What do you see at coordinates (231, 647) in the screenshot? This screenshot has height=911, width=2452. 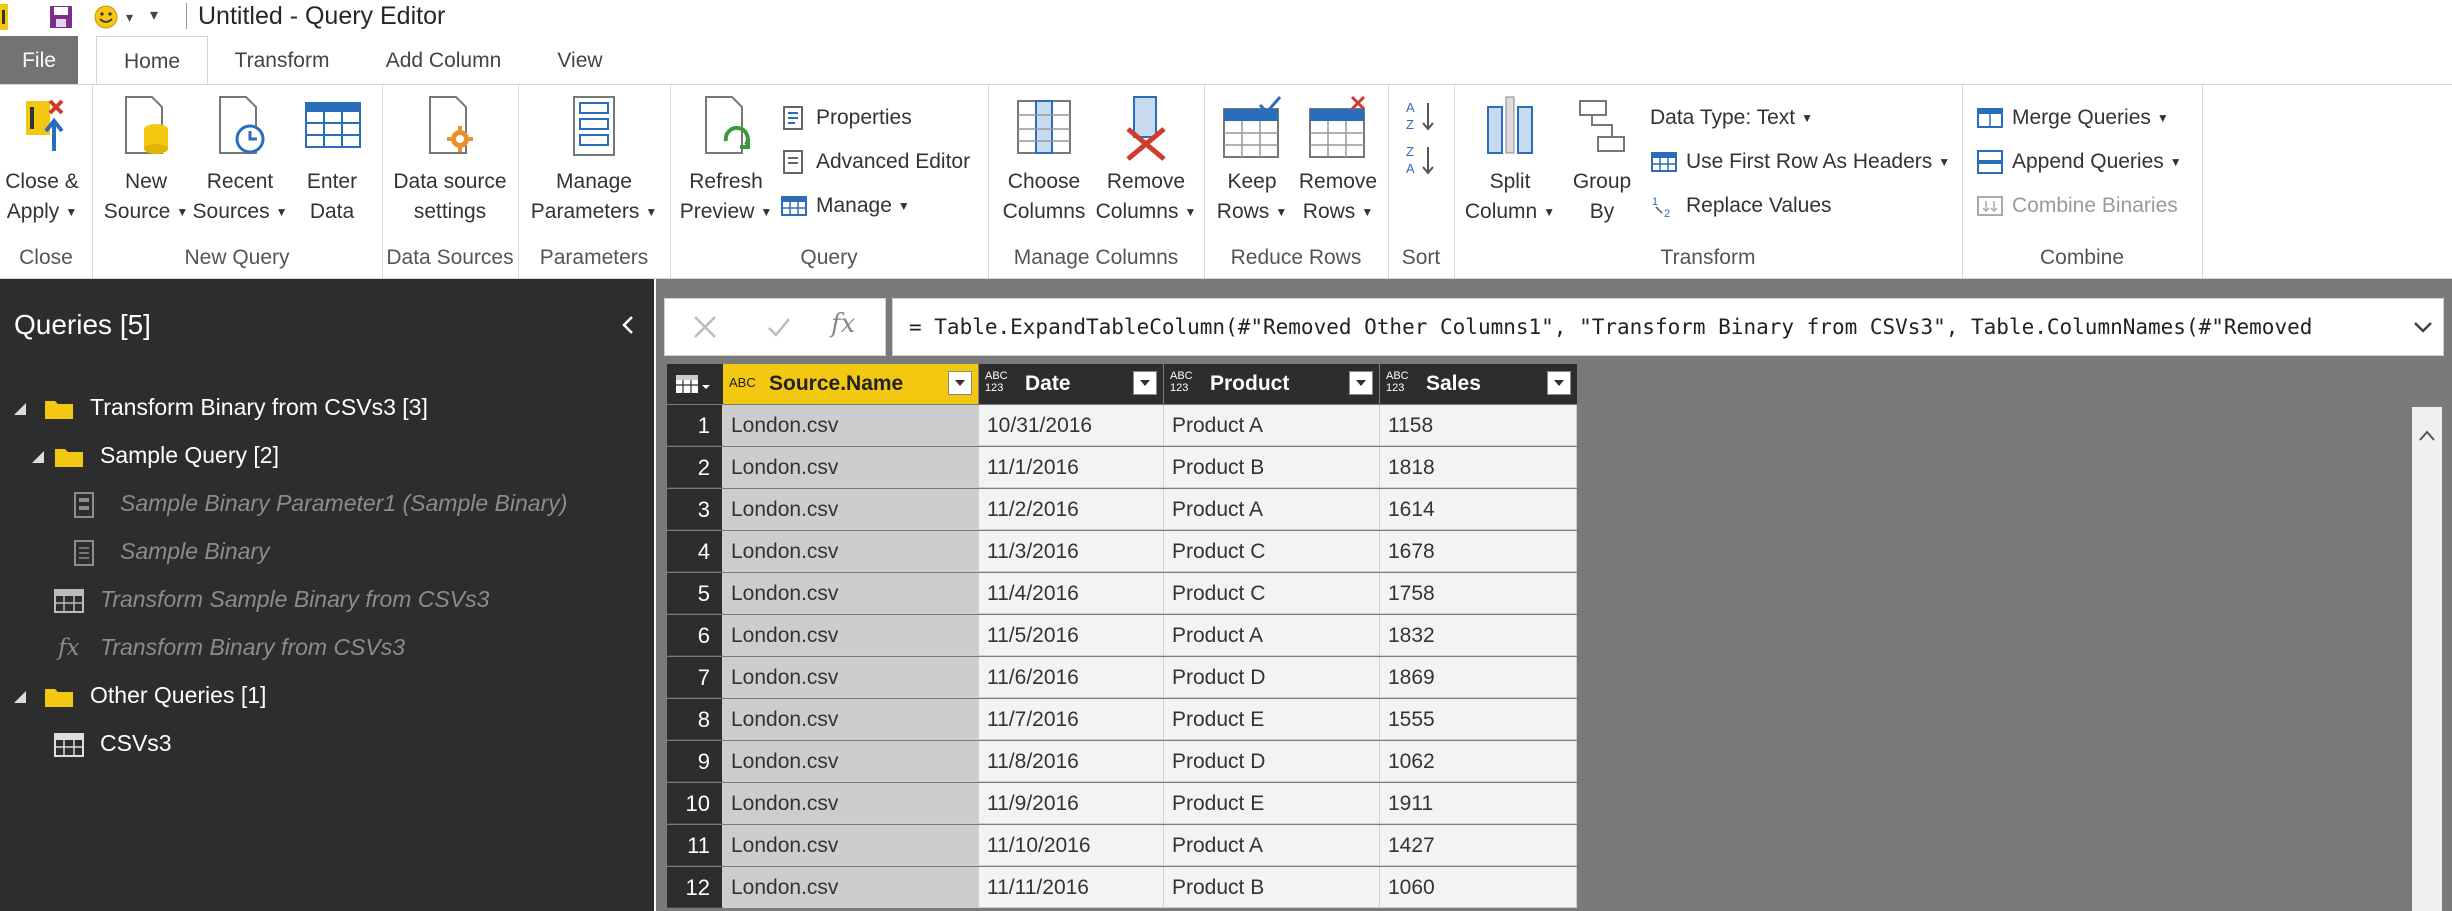 I see `tree-item-transform-binary-function: fx Transform Binary from CSVs3` at bounding box center [231, 647].